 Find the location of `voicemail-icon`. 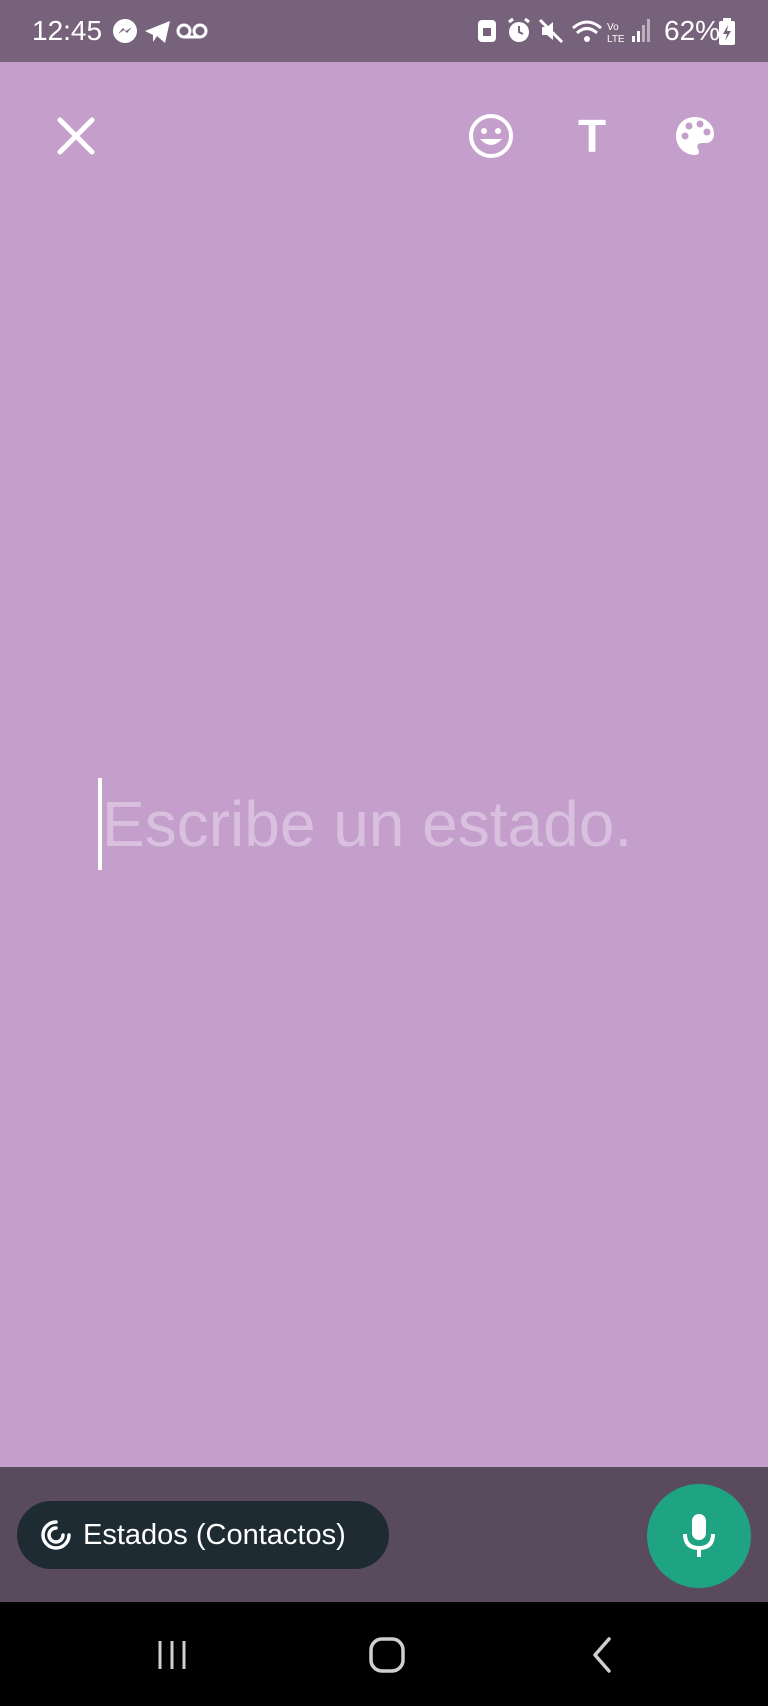

voicemail-icon is located at coordinates (192, 31).